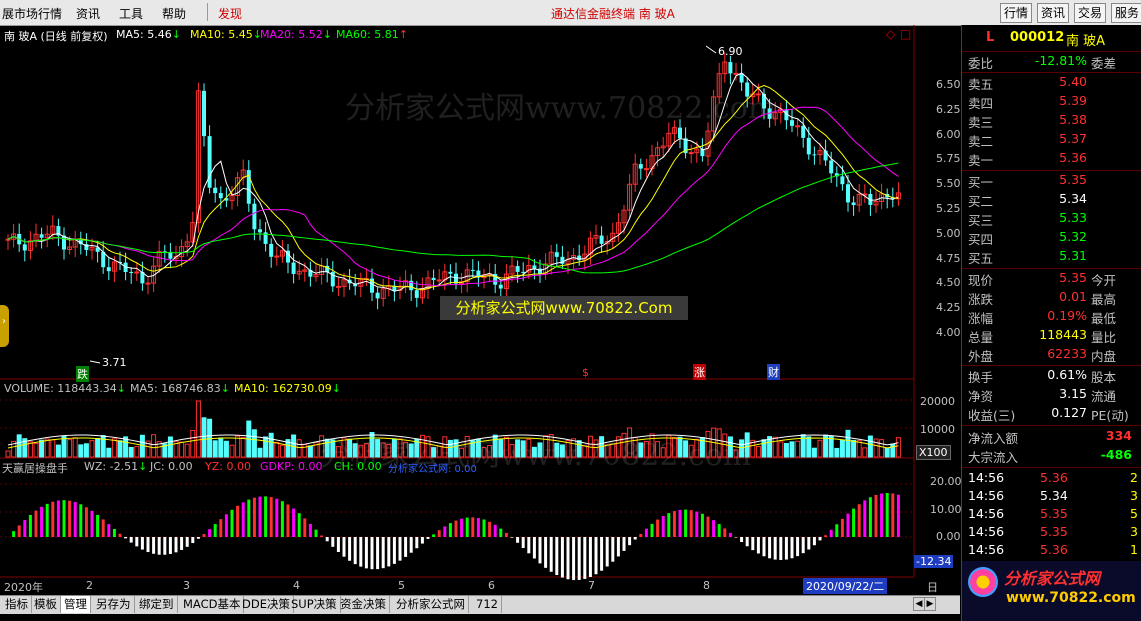 The width and height of the screenshot is (1141, 621). I want to click on toolbar-trade-button: 交易, so click(1090, 13).